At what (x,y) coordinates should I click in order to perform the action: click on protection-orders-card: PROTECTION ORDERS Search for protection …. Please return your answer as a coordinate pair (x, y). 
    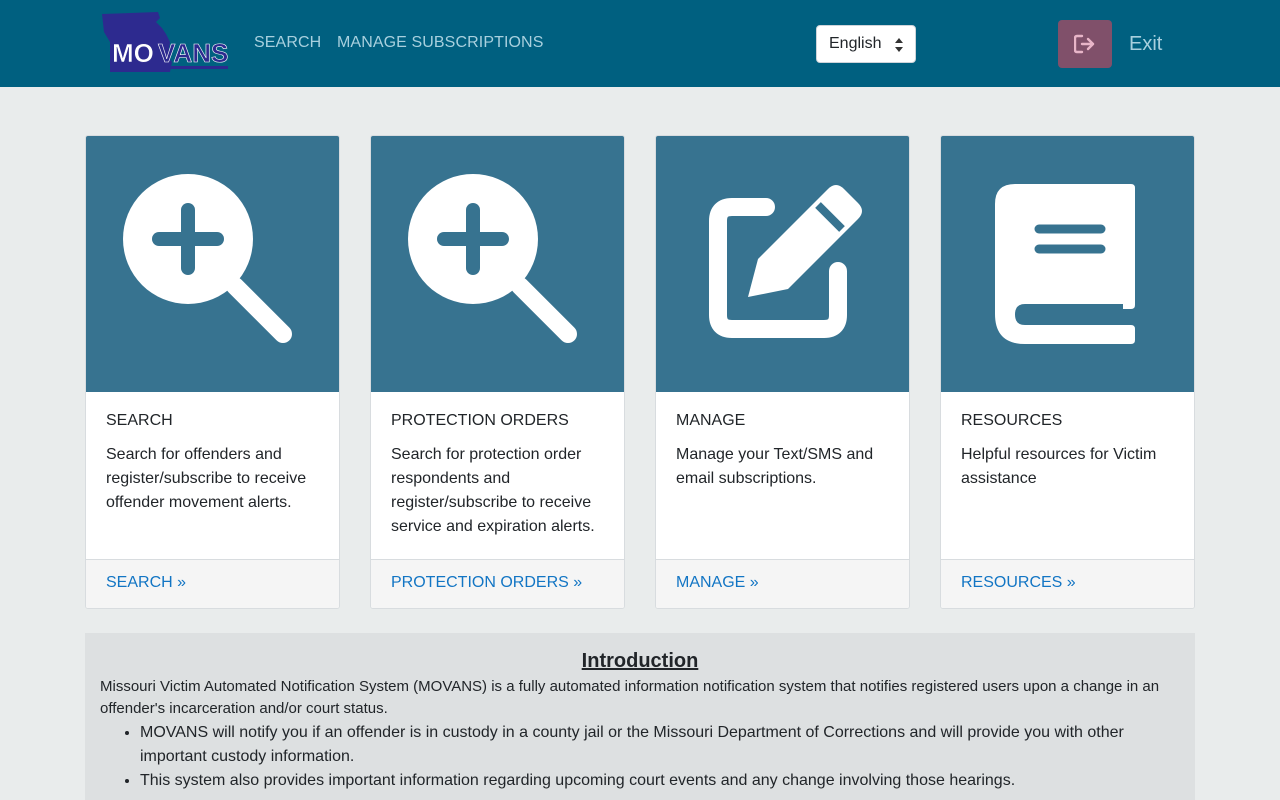
    Looking at the image, I should click on (497, 372).